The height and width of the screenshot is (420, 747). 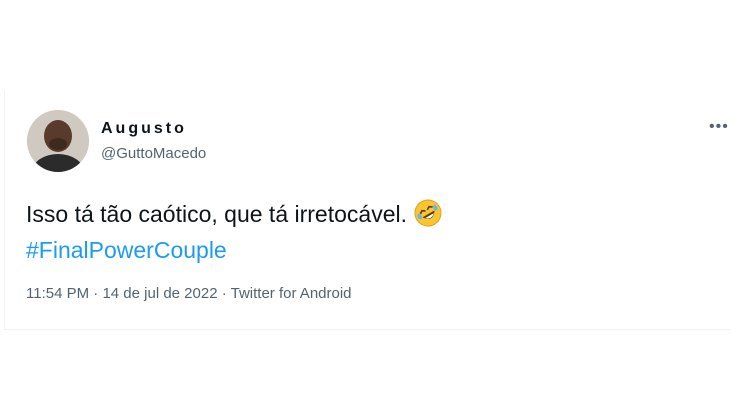 I want to click on author-handle: @GuttoMacedo, so click(x=153, y=153).